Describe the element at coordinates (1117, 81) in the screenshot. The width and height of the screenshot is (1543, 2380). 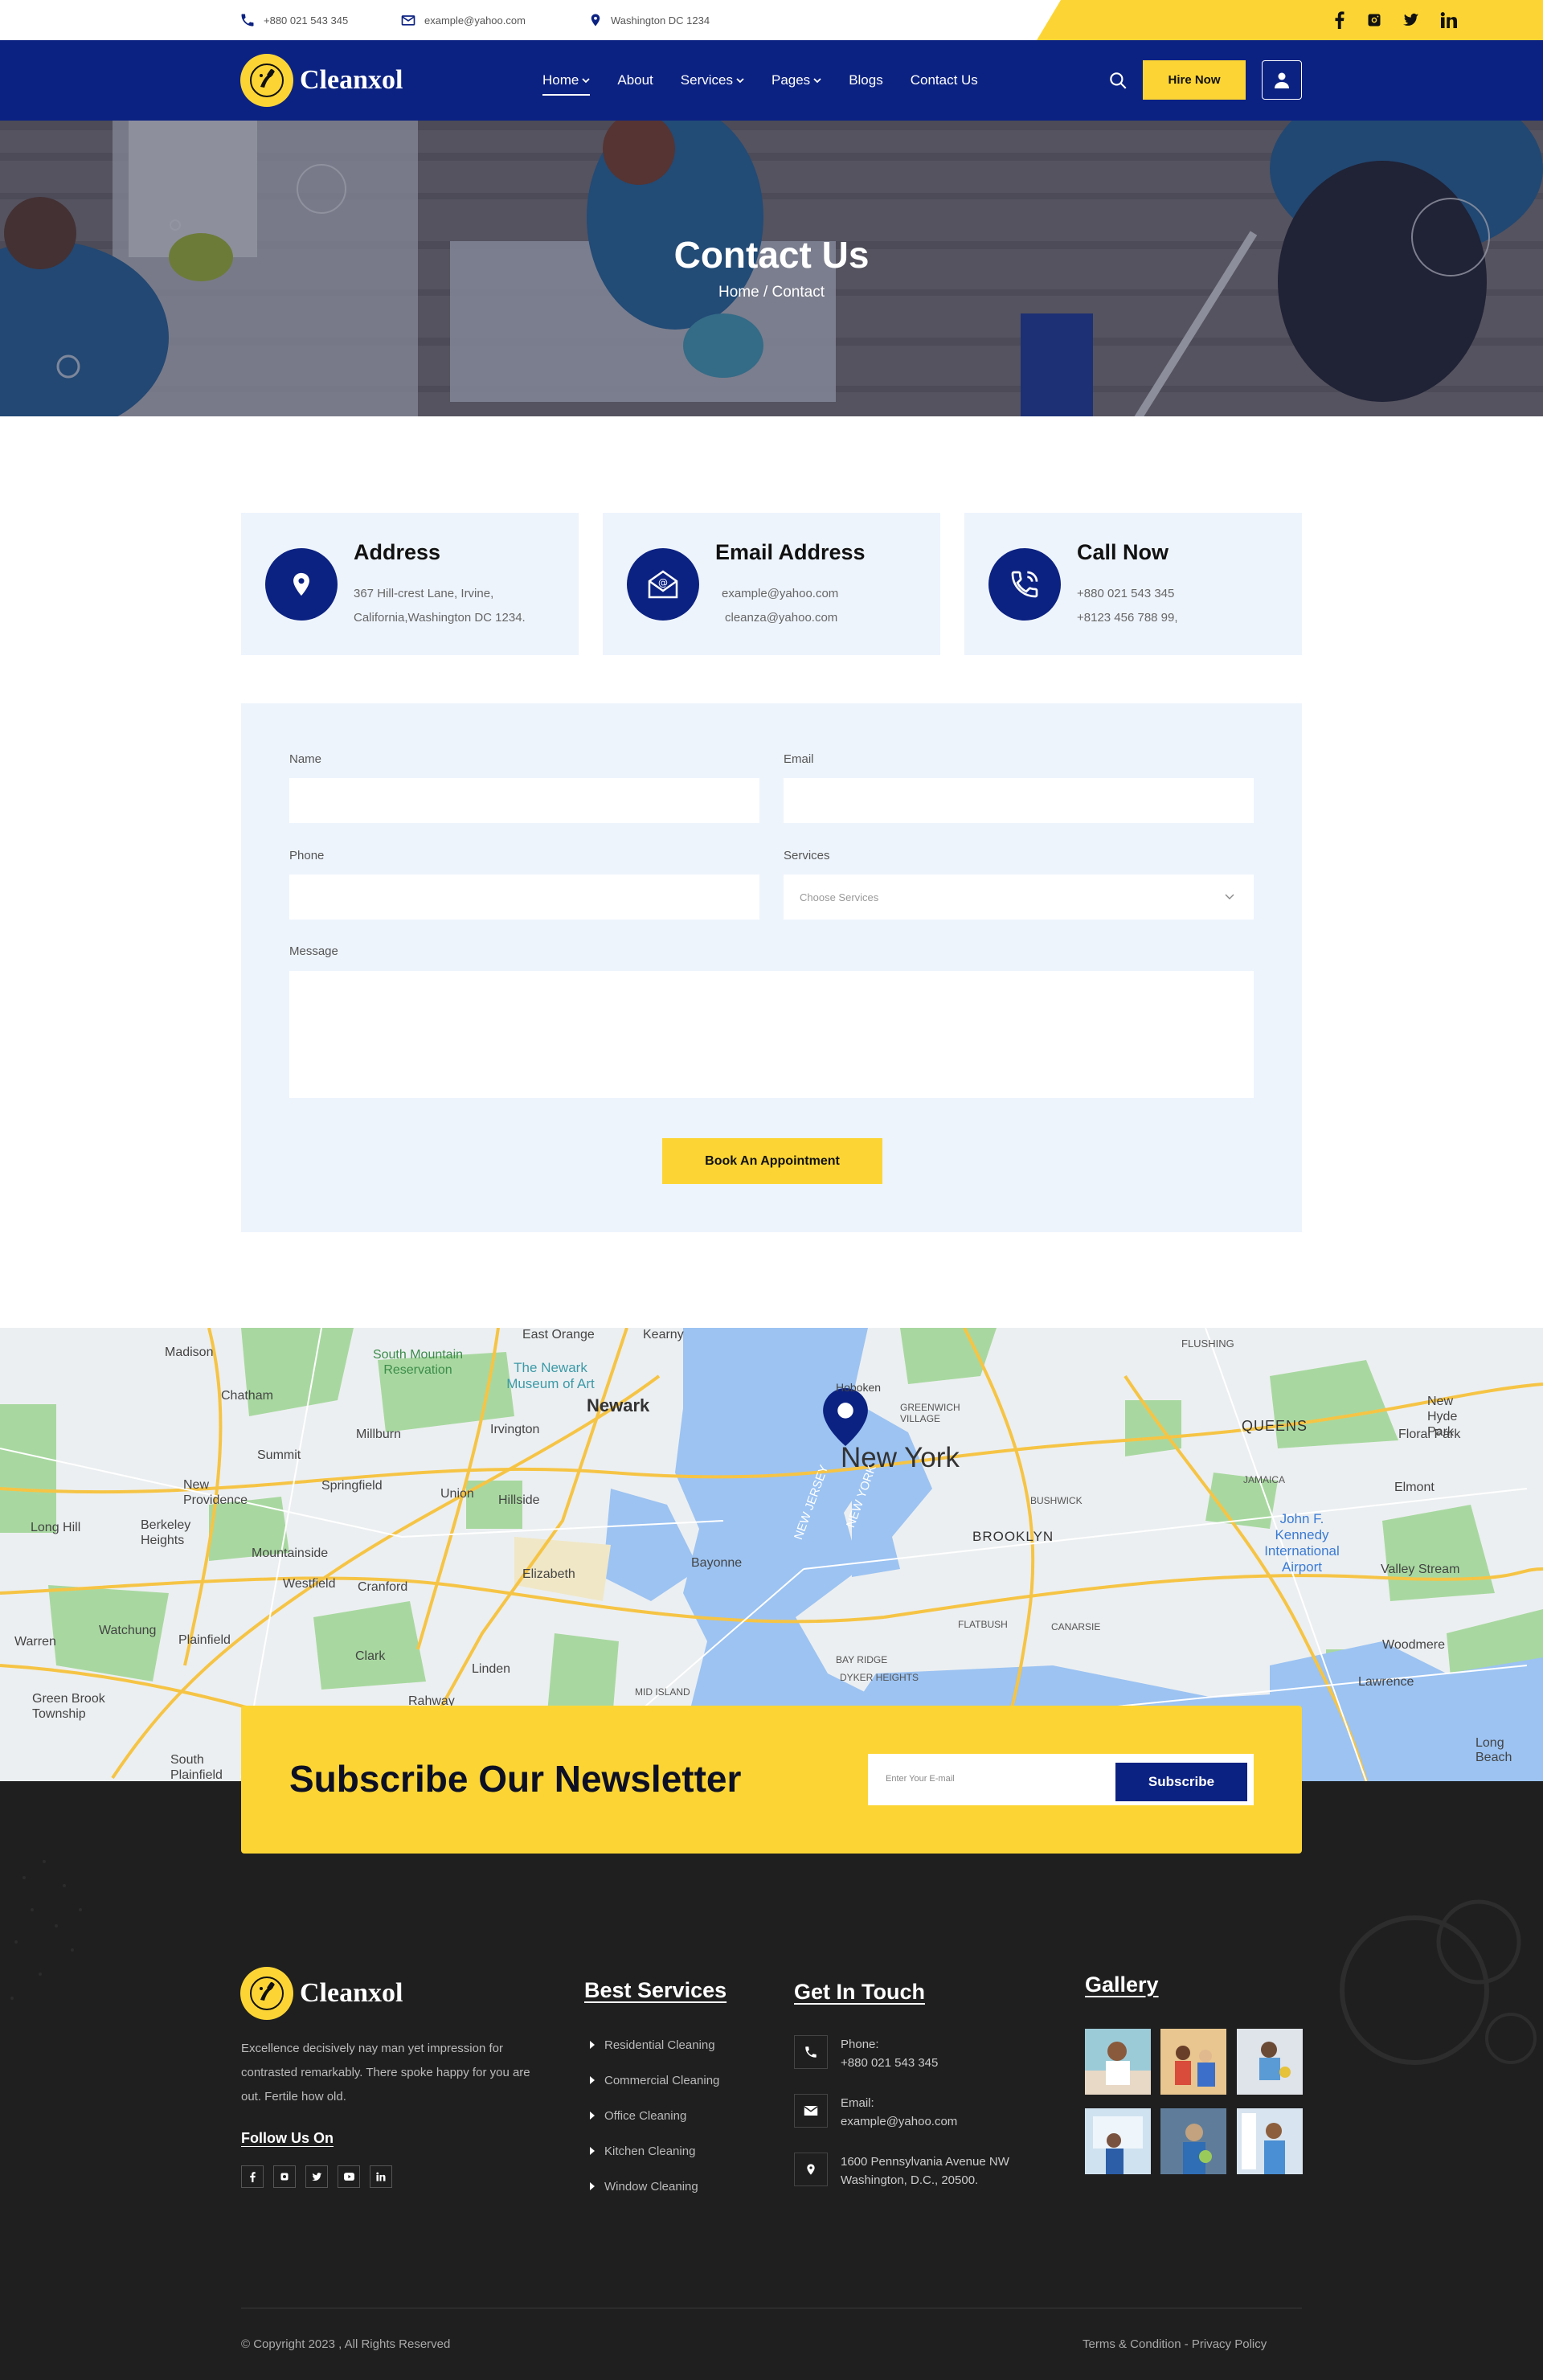
I see `search-icon` at that location.